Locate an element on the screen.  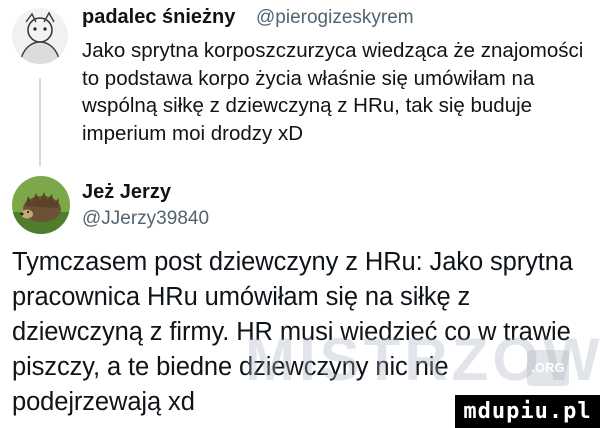
watermark-tld: .ORG is located at coordinates (548, 368).